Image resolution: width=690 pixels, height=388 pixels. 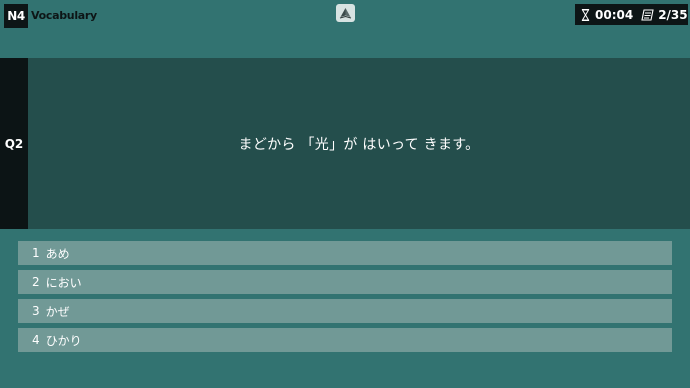 I want to click on progress-counter: 2/35, so click(x=673, y=14).